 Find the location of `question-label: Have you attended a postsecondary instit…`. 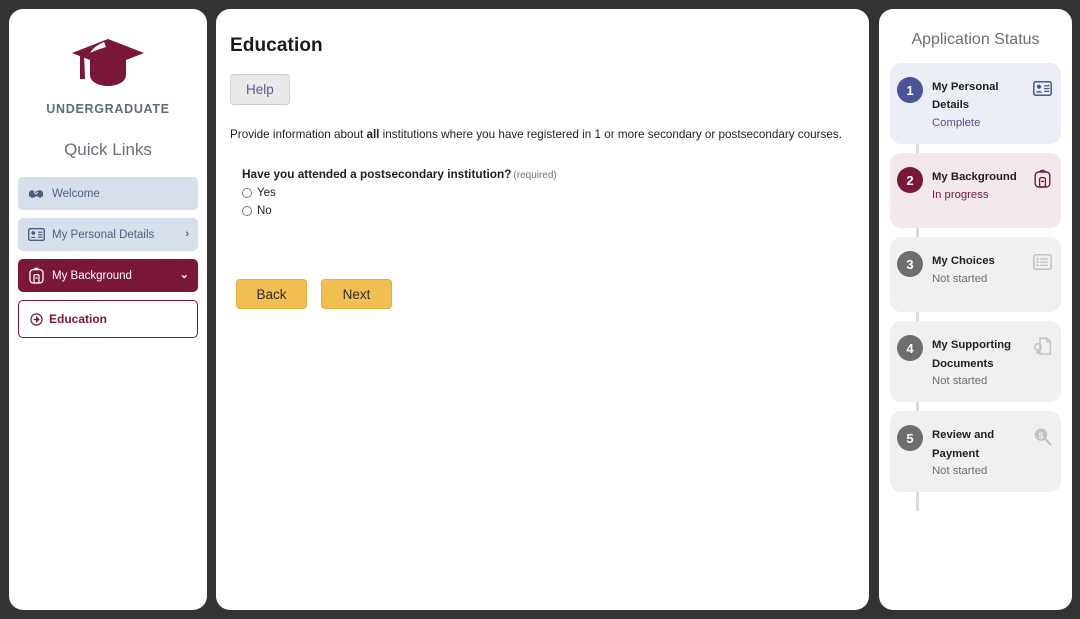

question-label: Have you attended a postsecondary instit… is located at coordinates (547, 174).